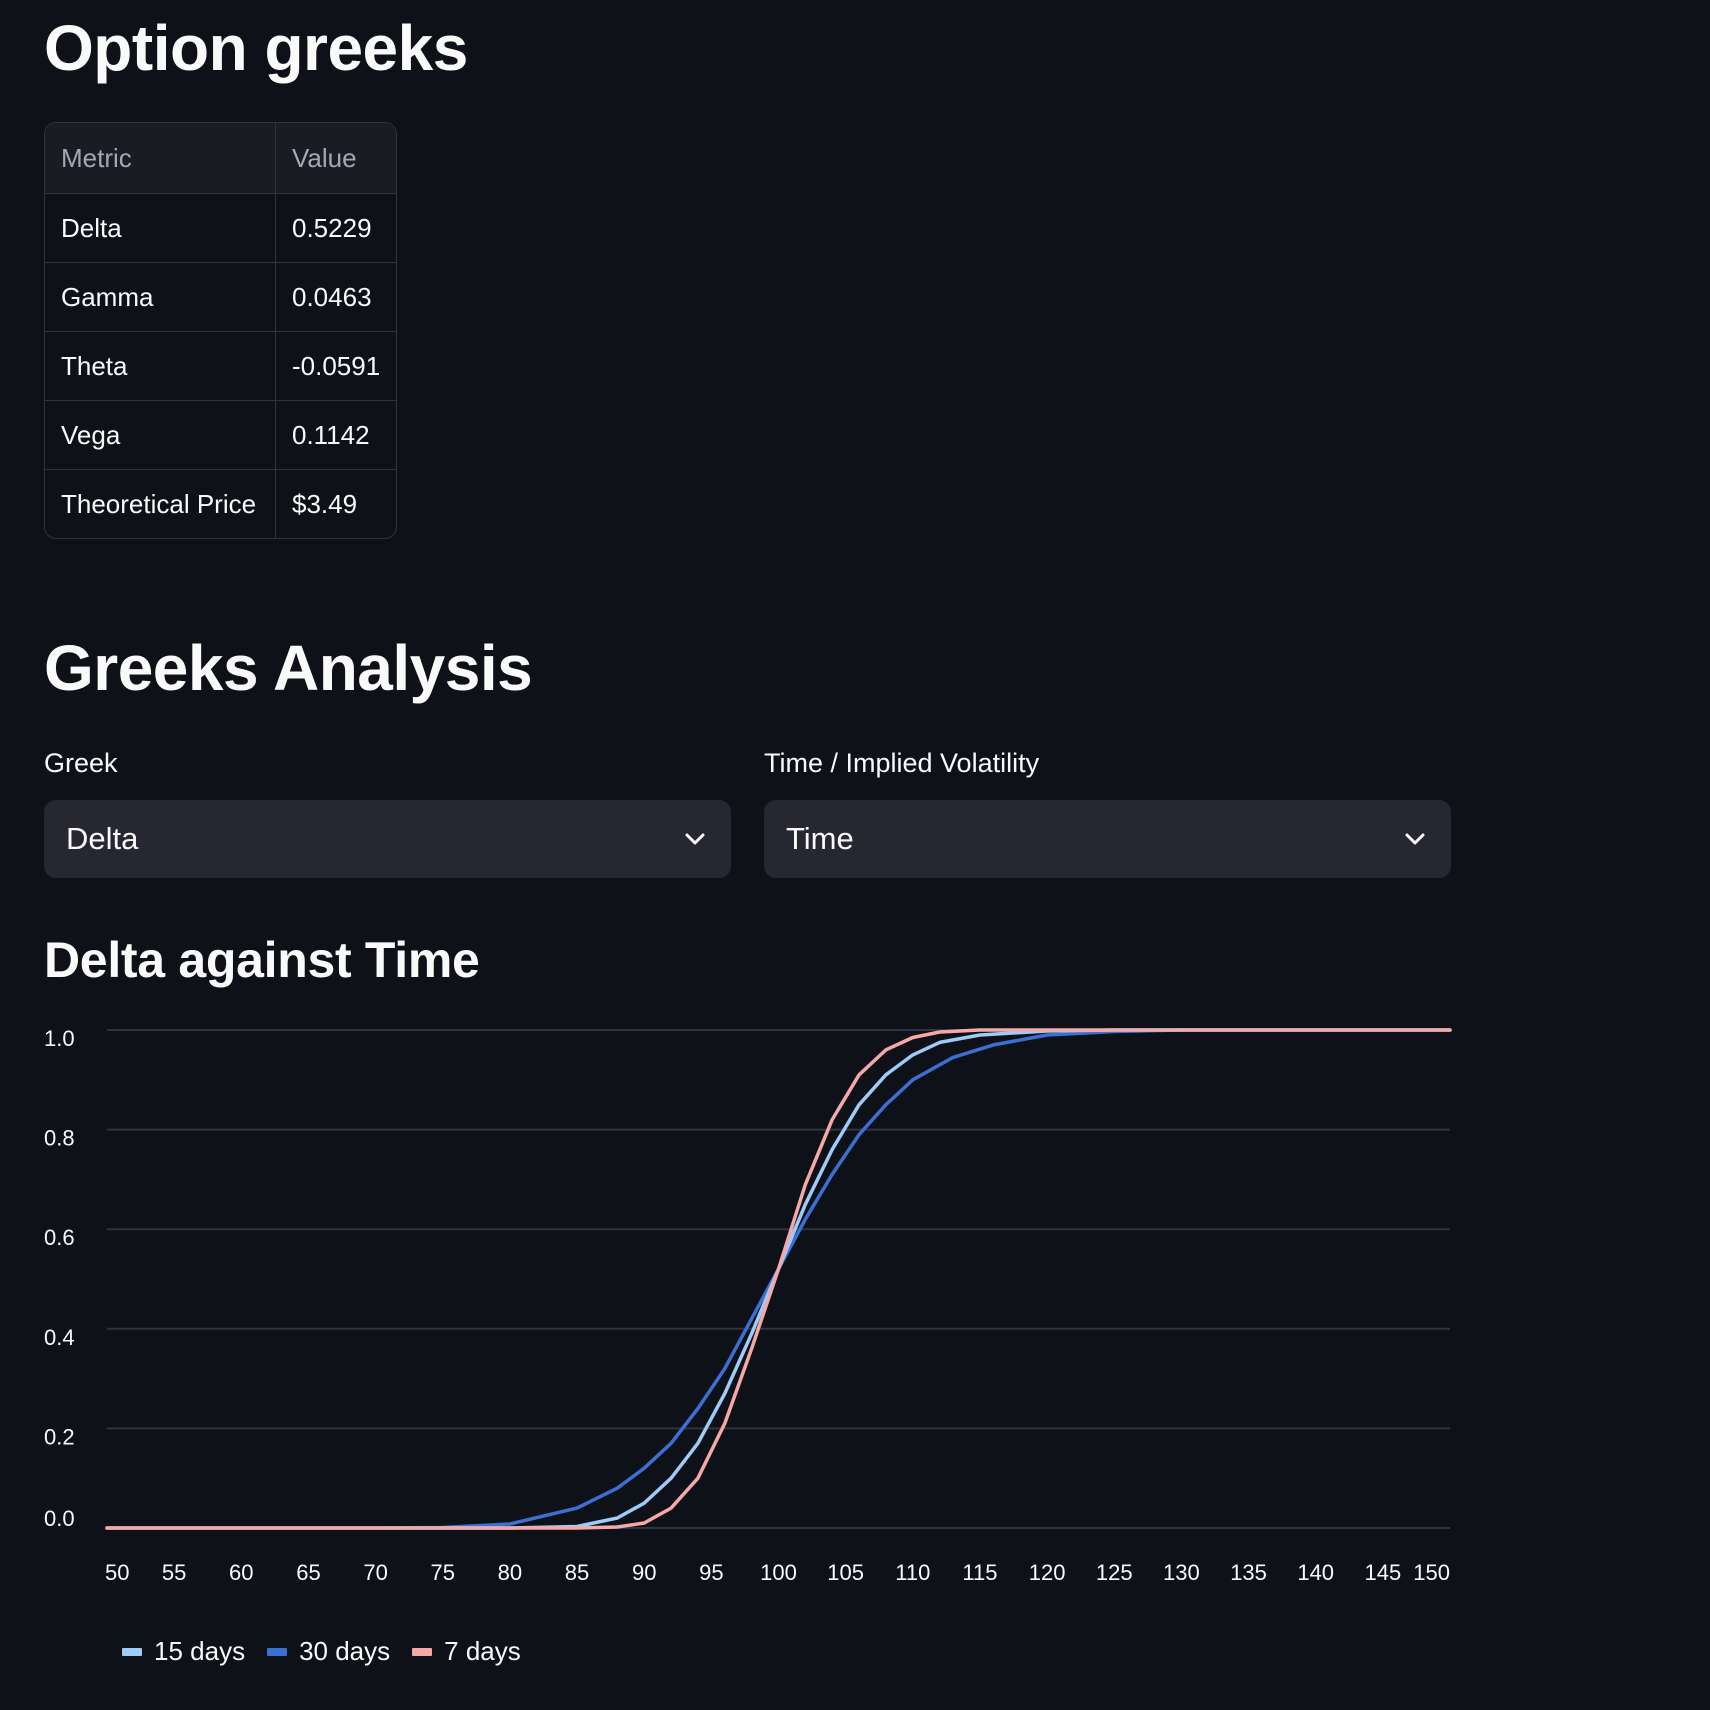 This screenshot has height=1710, width=1710. I want to click on x-tick-label: 65, so click(308, 1572).